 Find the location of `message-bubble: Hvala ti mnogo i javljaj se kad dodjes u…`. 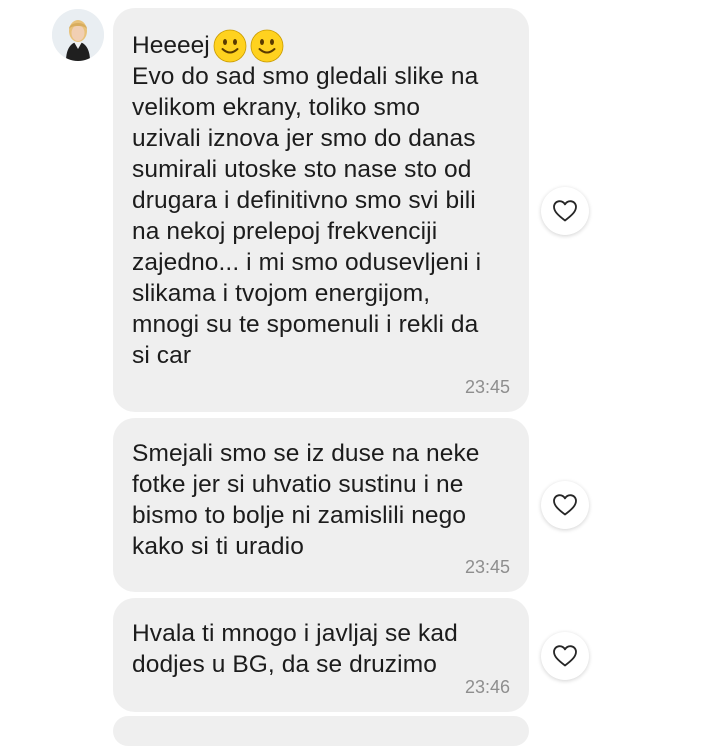

message-bubble: Hvala ti mnogo i javljaj se kad dodjes u… is located at coordinates (321, 655).